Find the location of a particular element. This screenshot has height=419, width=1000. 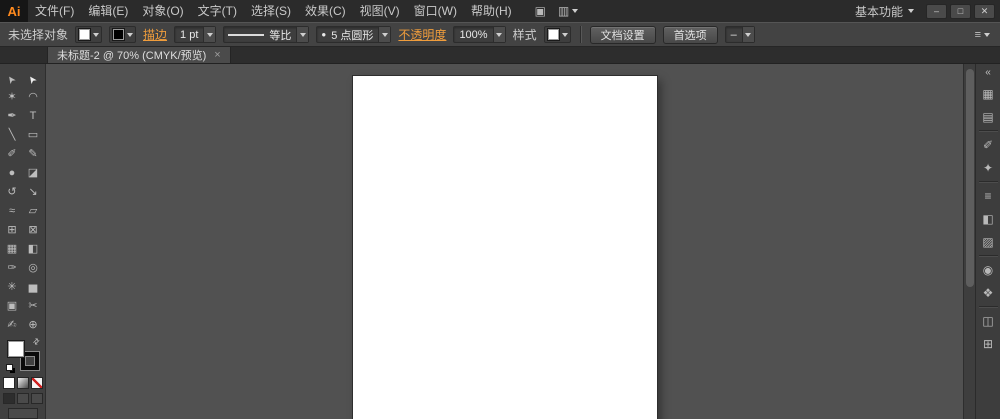

lasso-tool: ◠ is located at coordinates (33, 97).